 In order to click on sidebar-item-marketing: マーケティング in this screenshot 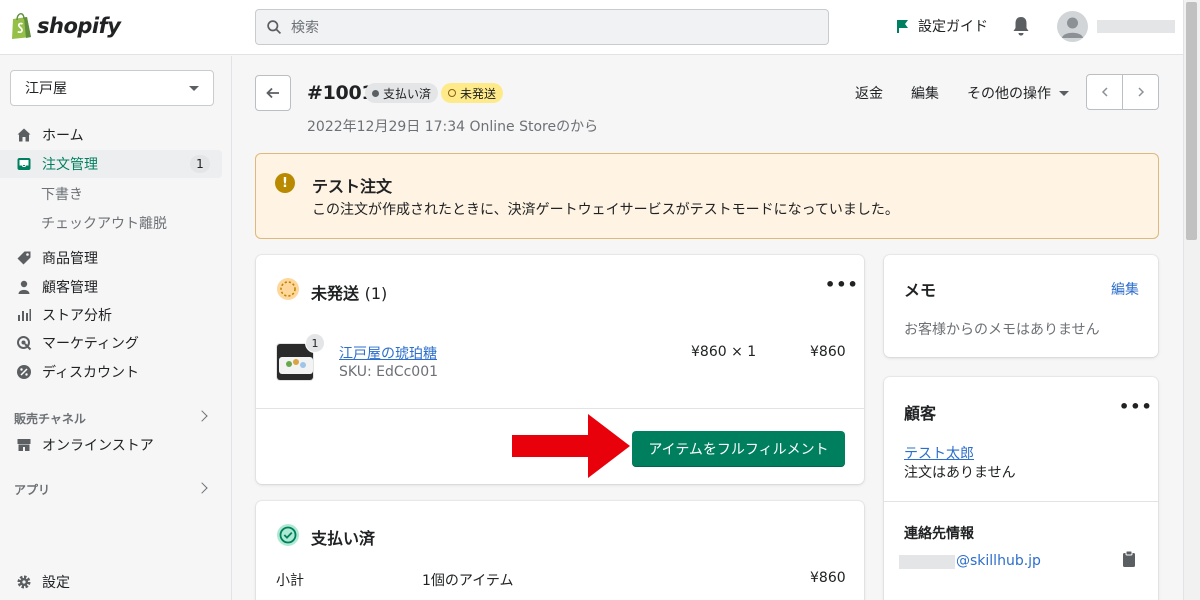, I will do `click(111, 343)`.